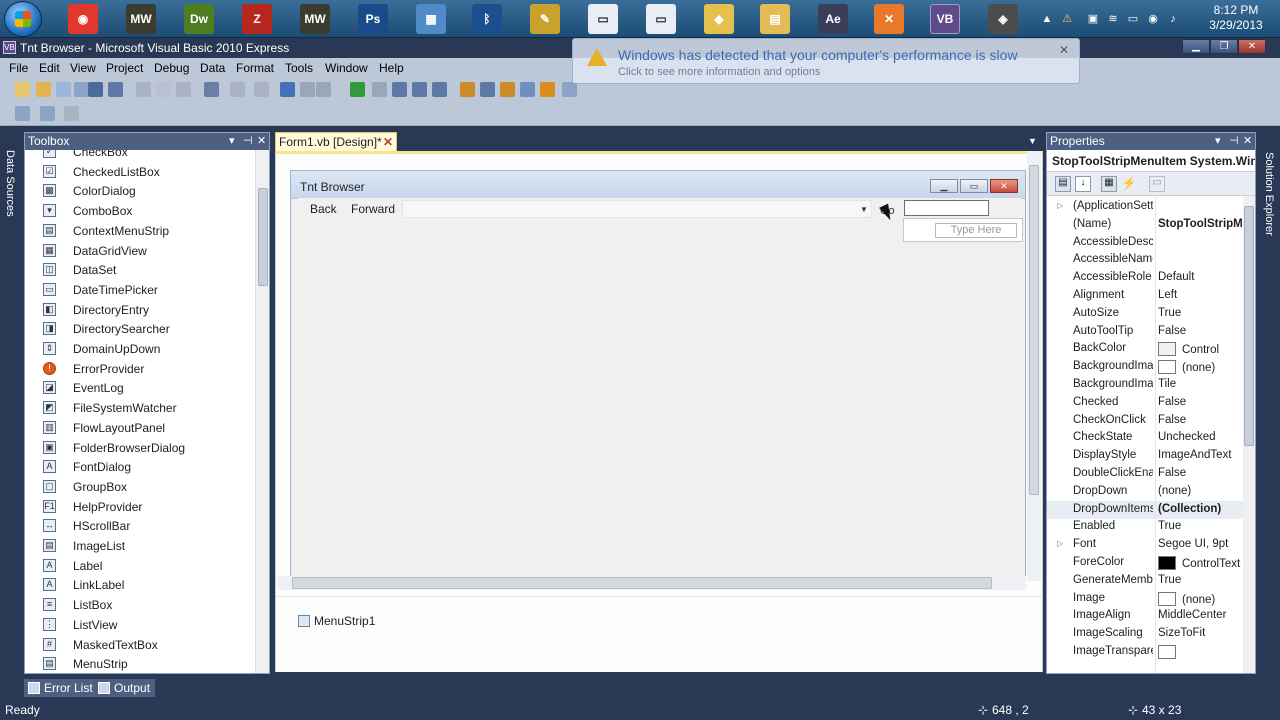 This screenshot has width=1280, height=720. I want to click on property-row: (Name) StopToolStripMenuItem, so click(1145, 225).